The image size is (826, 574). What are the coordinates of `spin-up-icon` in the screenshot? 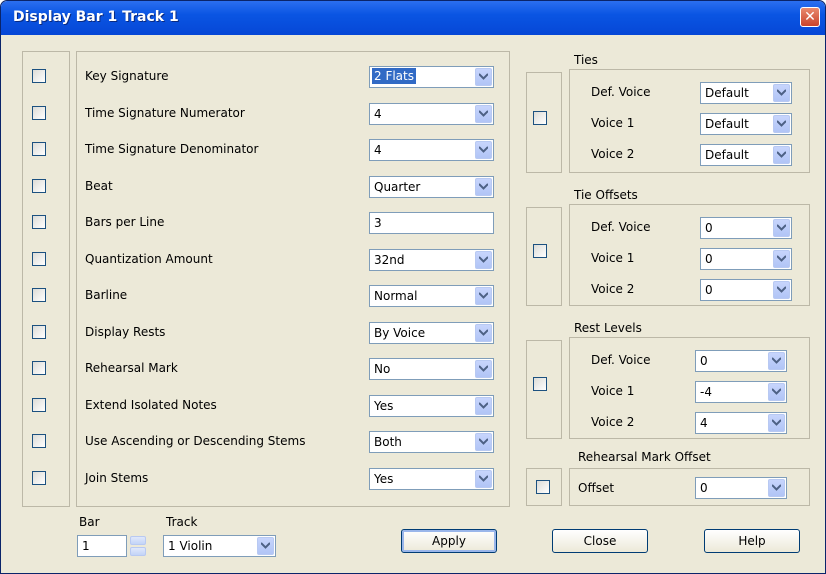 It's located at (138, 540).